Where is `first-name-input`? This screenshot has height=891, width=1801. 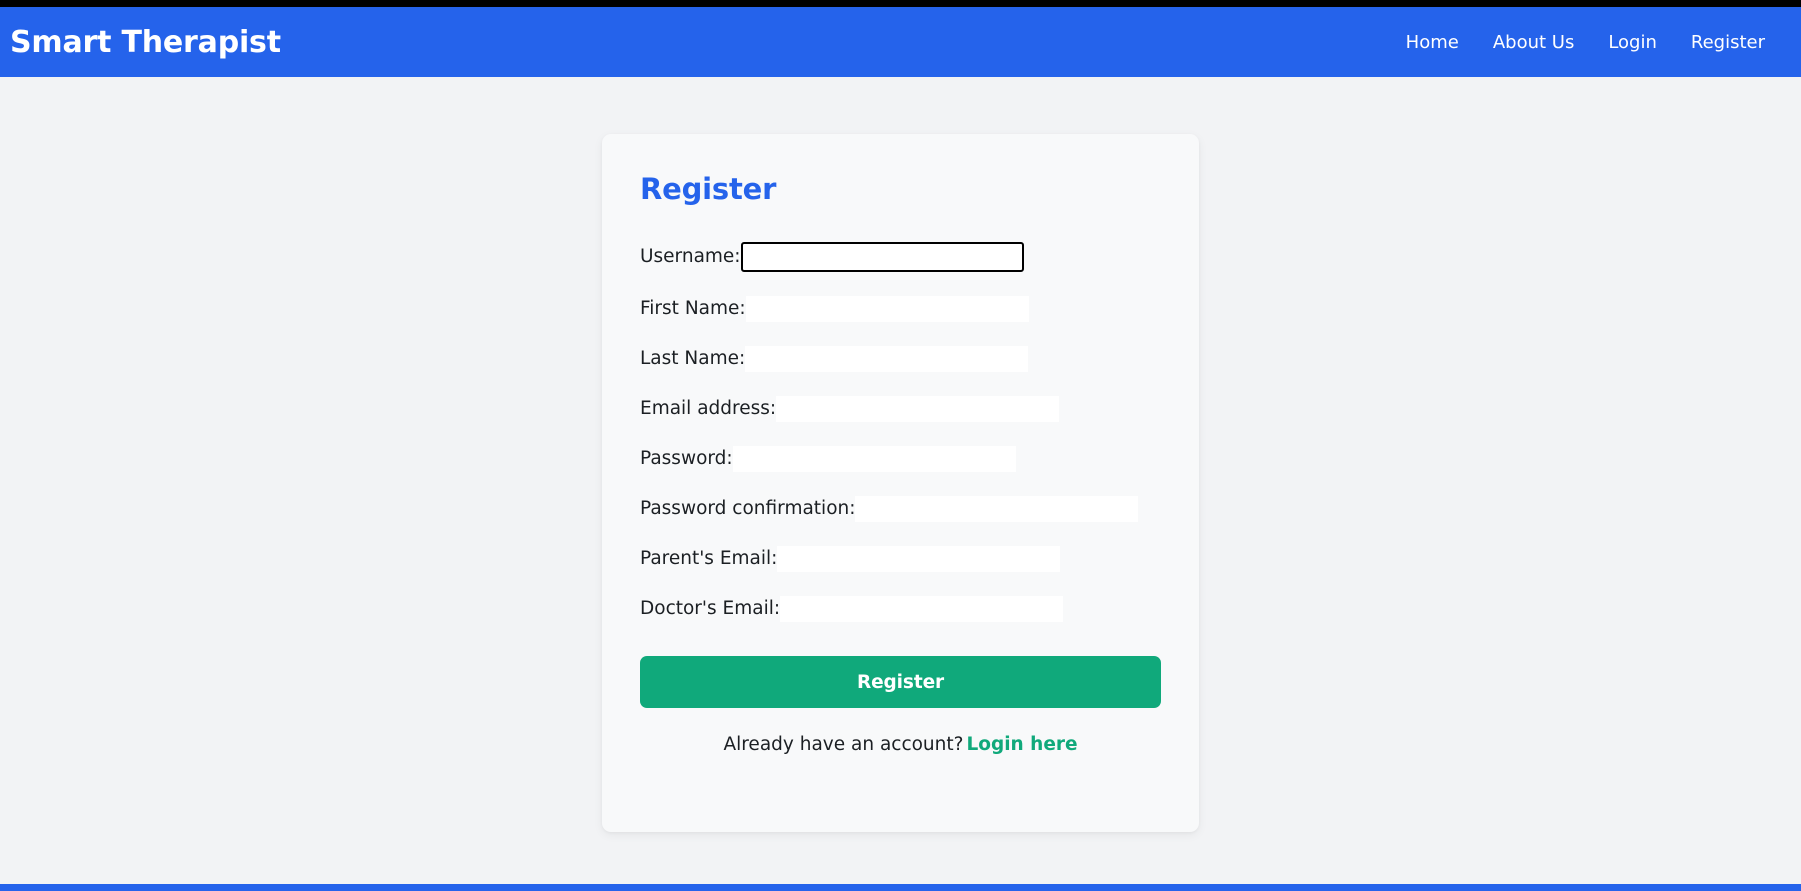
first-name-input is located at coordinates (887, 309).